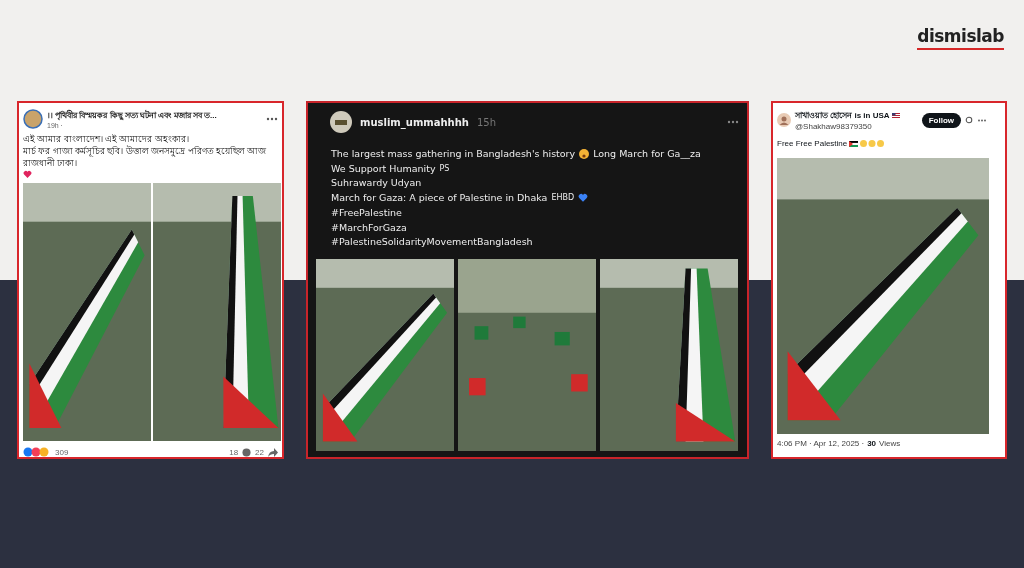 This screenshot has width=1024, height=568. What do you see at coordinates (890, 443) in the screenshot?
I see `views-label: Views` at bounding box center [890, 443].